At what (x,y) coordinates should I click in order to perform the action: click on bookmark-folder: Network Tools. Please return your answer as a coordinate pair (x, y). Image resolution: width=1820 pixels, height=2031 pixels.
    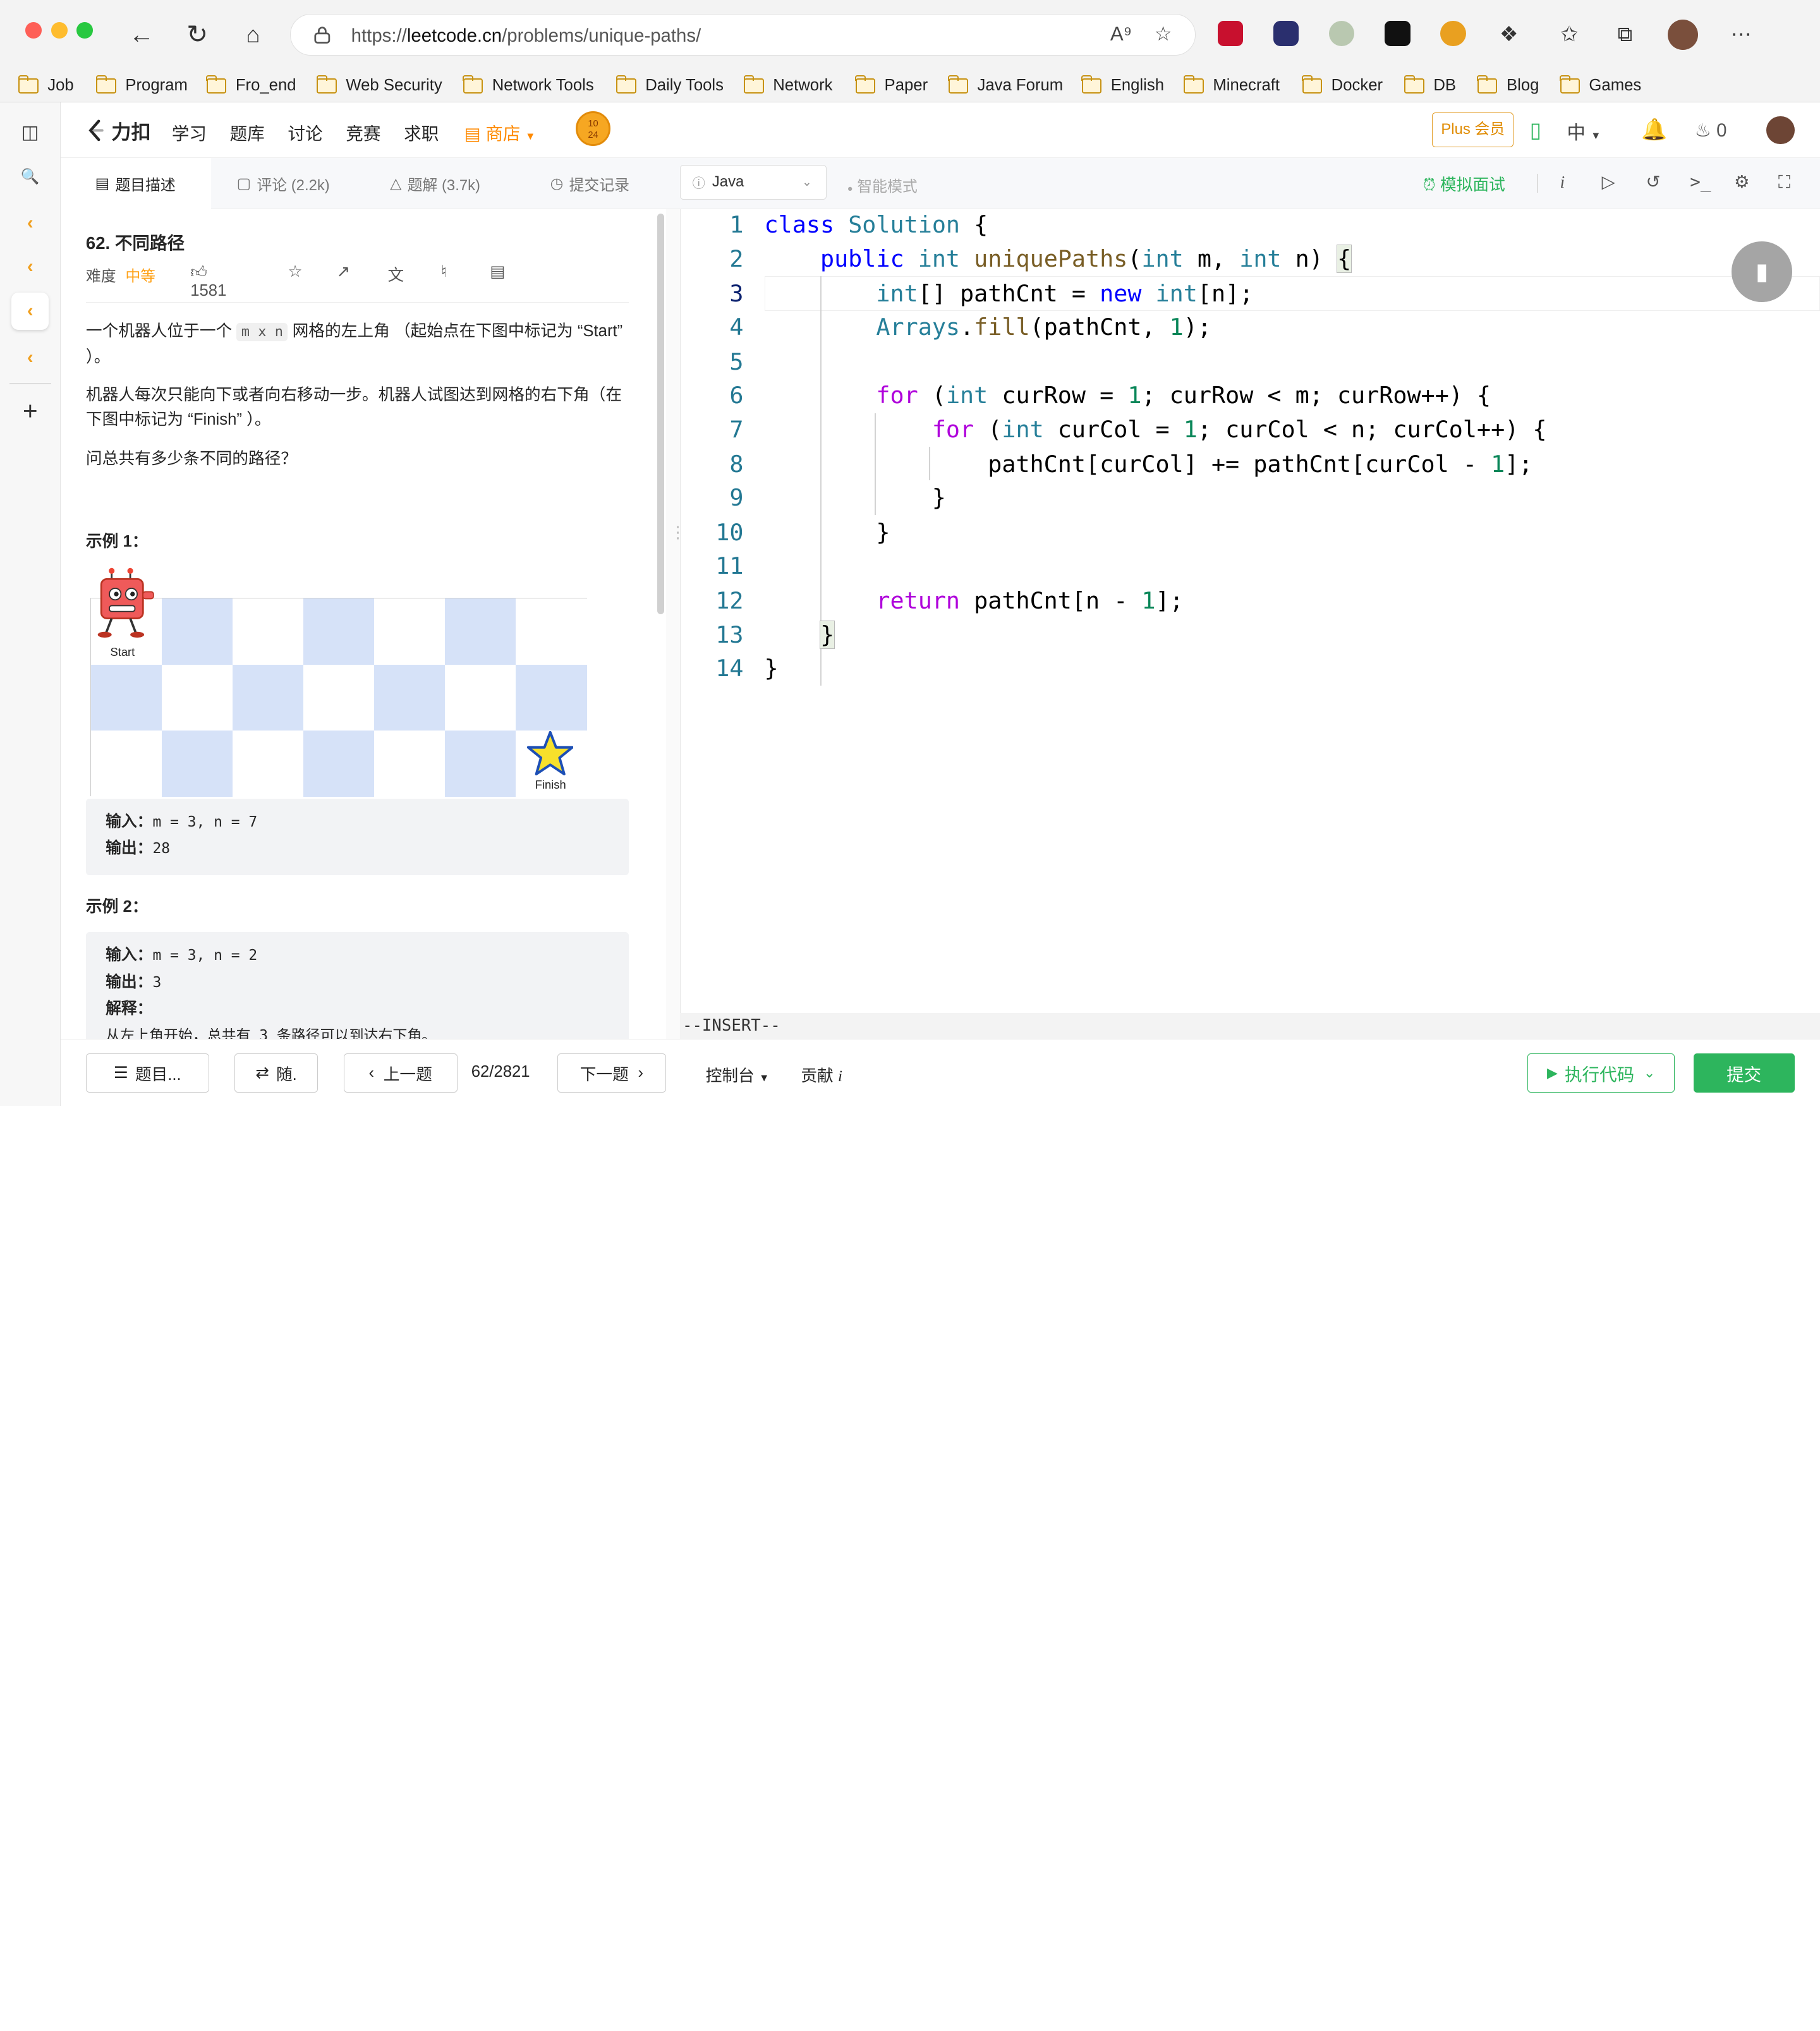
    Looking at the image, I should click on (528, 86).